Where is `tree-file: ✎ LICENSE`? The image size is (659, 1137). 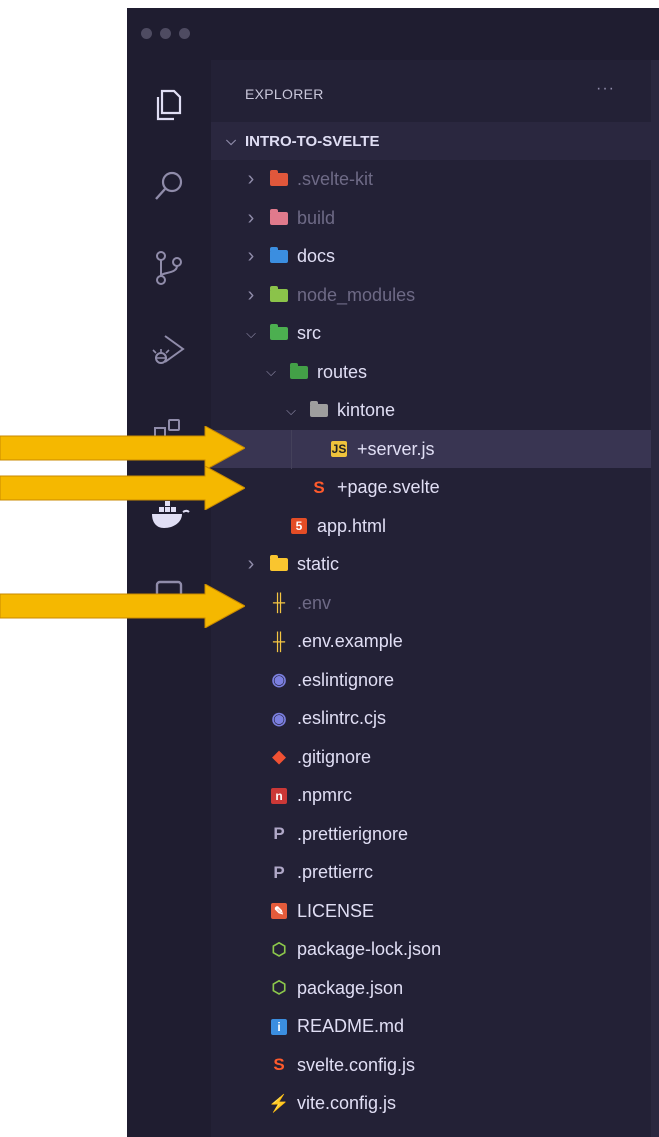
tree-file: ✎ LICENSE is located at coordinates (431, 911).